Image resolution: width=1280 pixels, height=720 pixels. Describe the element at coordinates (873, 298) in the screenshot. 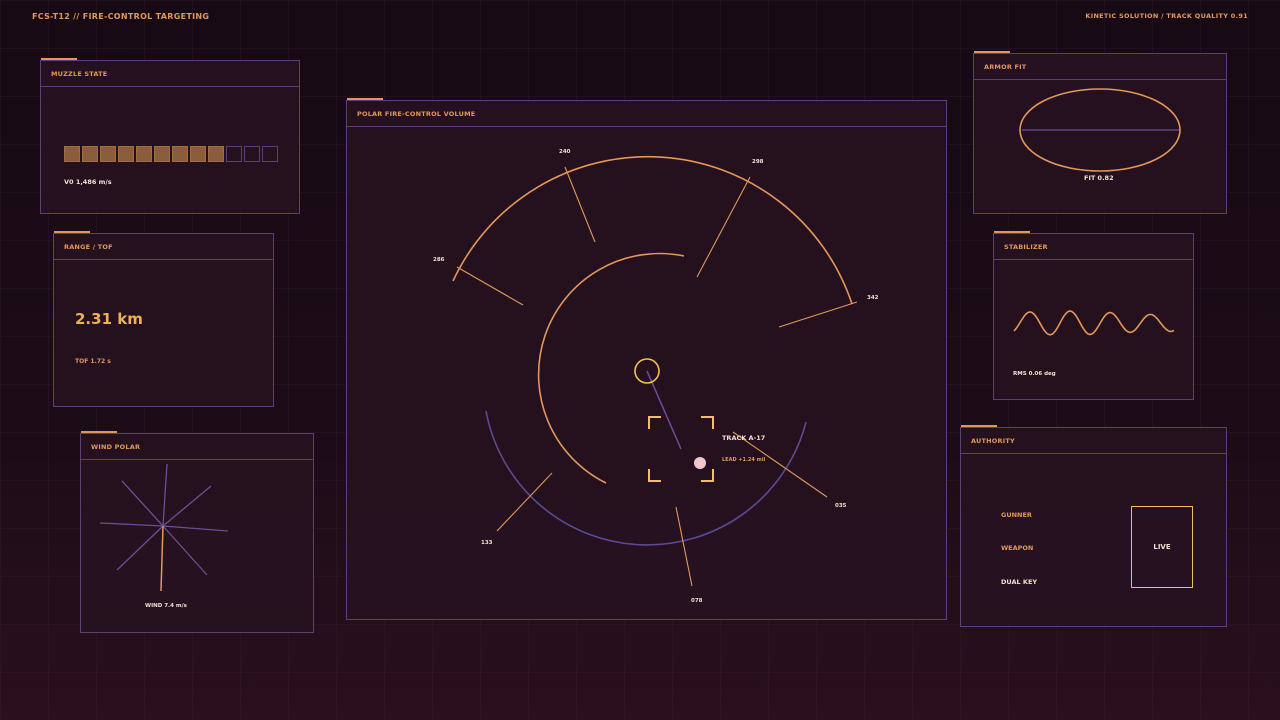

I see `bearing-label: 342` at that location.